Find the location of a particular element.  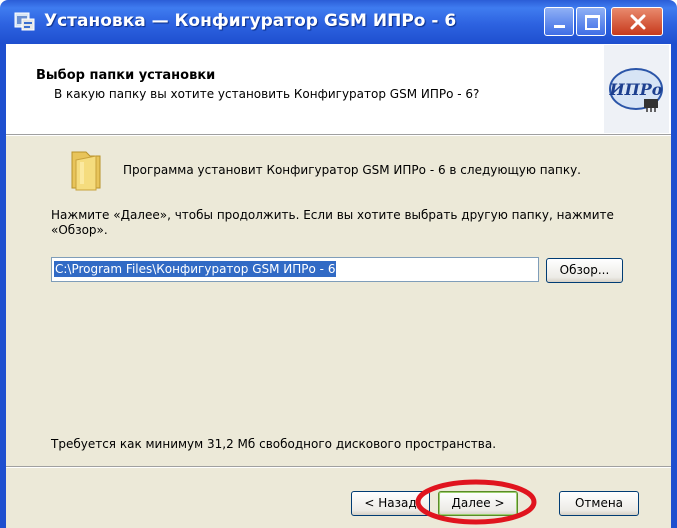

wizard-footer: < Назад Далее > Отмена is located at coordinates (338, 498).